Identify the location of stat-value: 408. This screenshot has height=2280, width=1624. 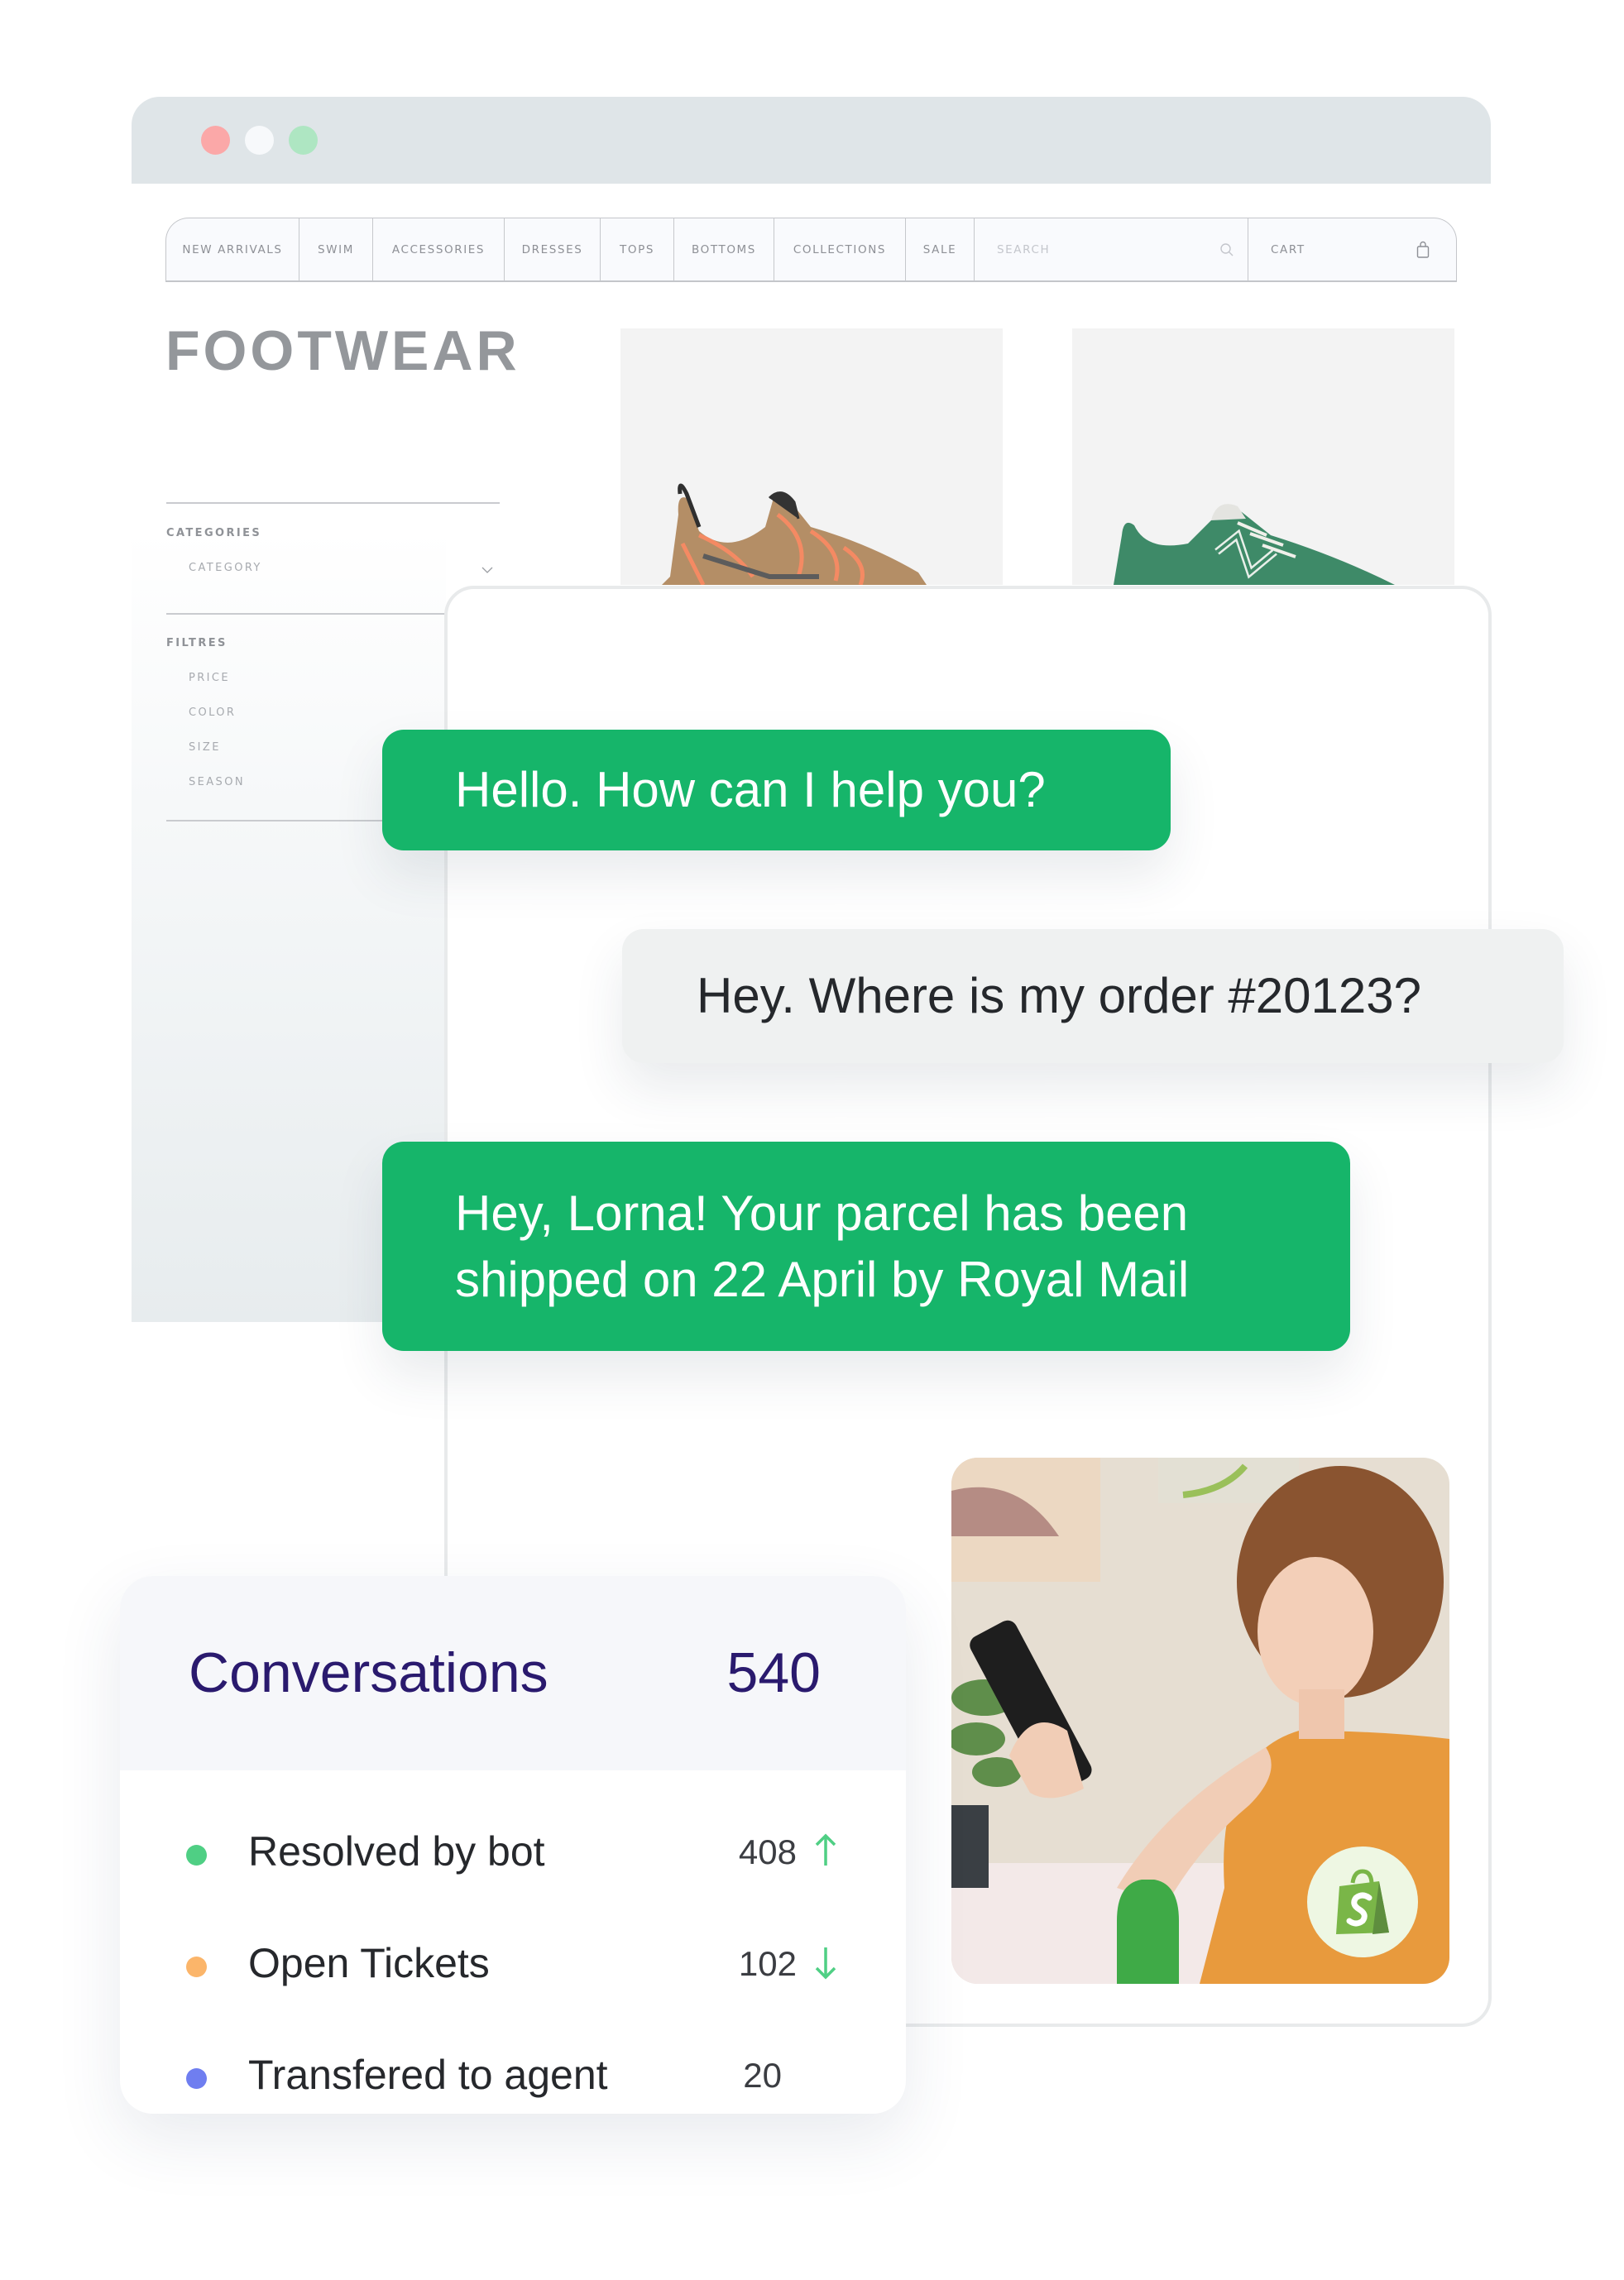
(767, 1851).